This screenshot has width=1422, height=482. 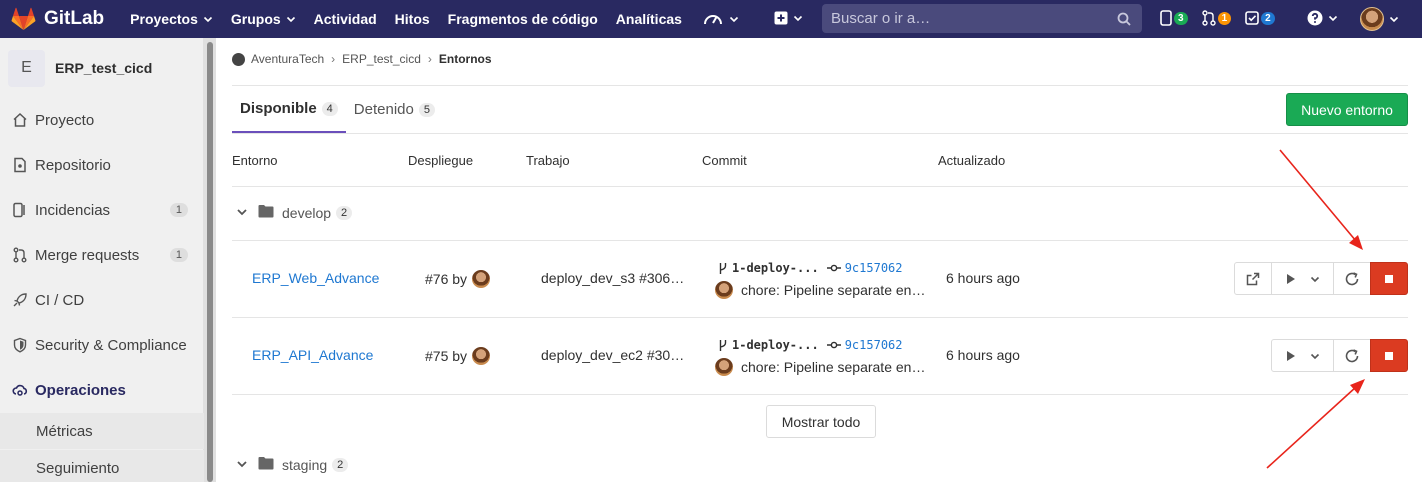 I want to click on gitlab-home-link: GitLab, so click(x=57, y=19).